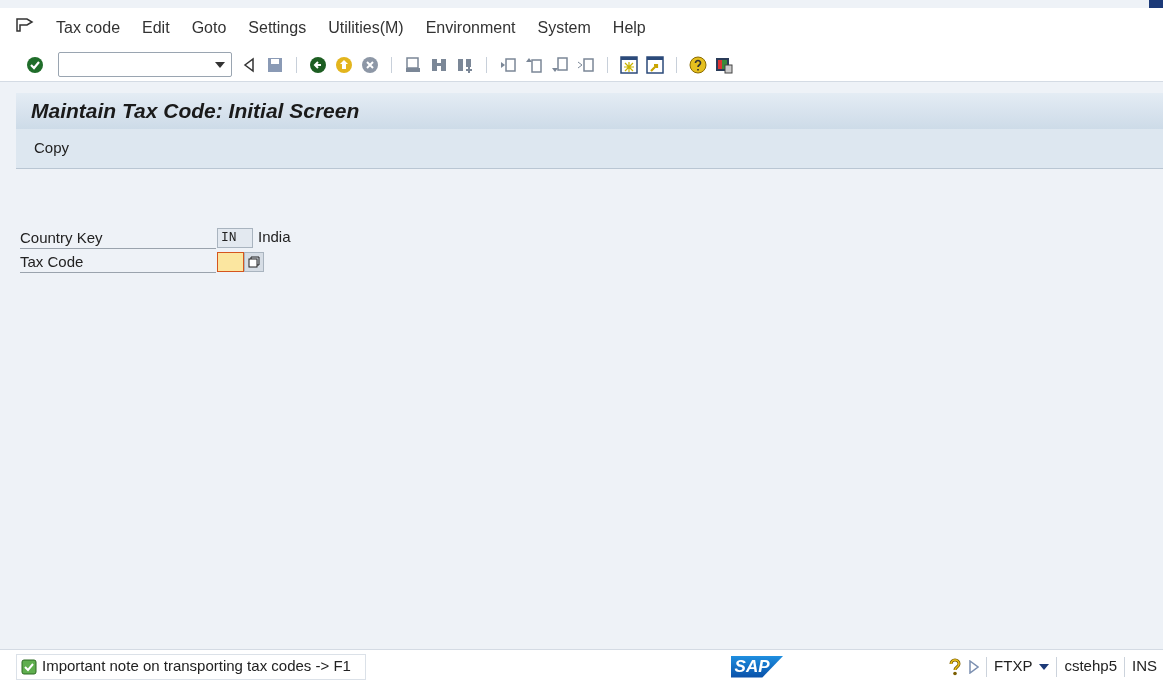  I want to click on print-icon, so click(413, 64).